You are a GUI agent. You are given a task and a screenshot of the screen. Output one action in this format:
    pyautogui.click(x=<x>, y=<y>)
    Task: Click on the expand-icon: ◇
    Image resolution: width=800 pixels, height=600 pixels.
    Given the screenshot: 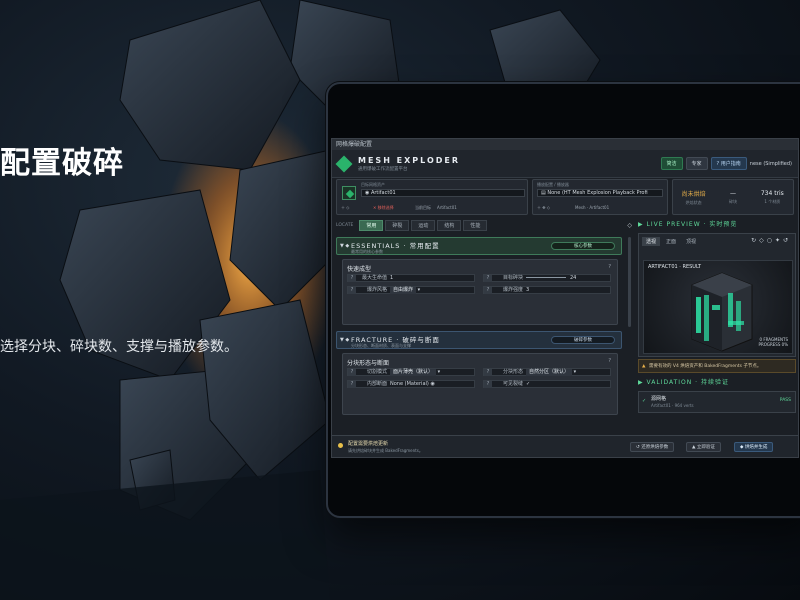 What is the action you would take?
    pyautogui.click(x=629, y=225)
    